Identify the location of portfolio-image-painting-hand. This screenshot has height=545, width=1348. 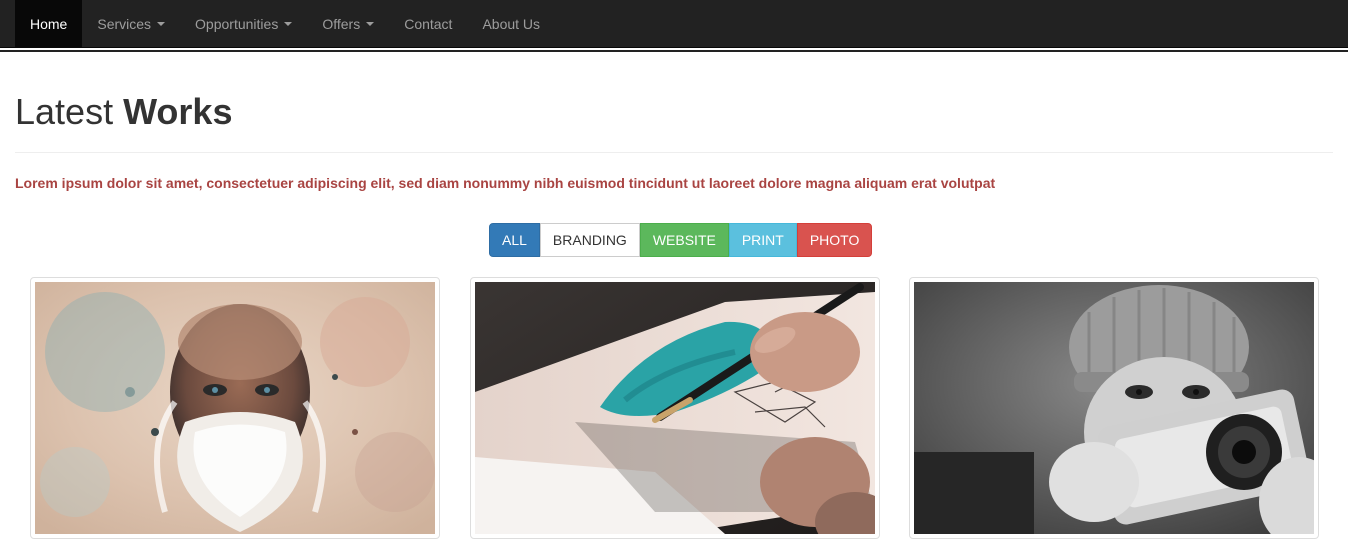
(675, 408).